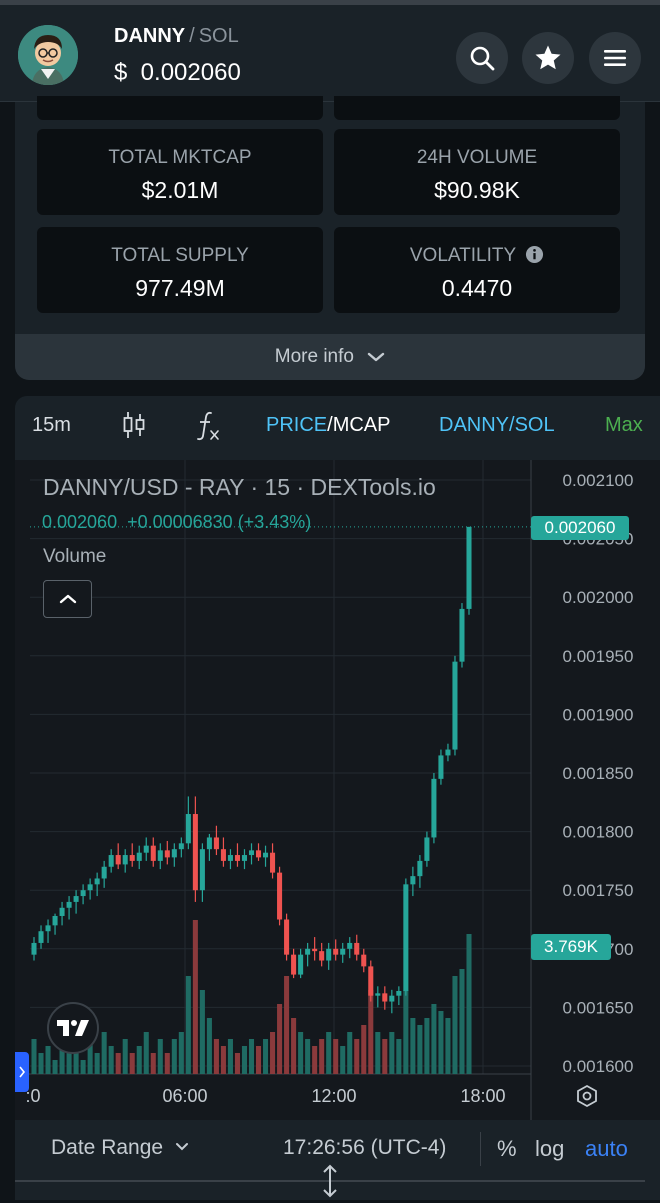  Describe the element at coordinates (497, 425) in the screenshot. I see `pair-selector: DANNY/SOL` at that location.